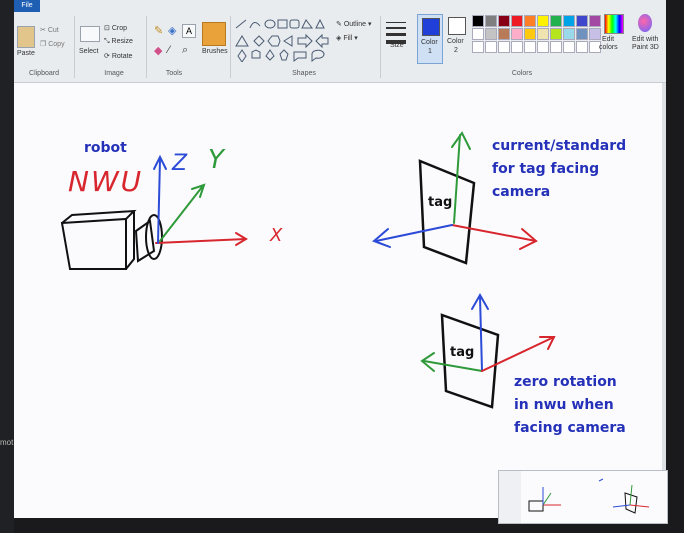  I want to click on screenshot-thumbnail, so click(583, 497).